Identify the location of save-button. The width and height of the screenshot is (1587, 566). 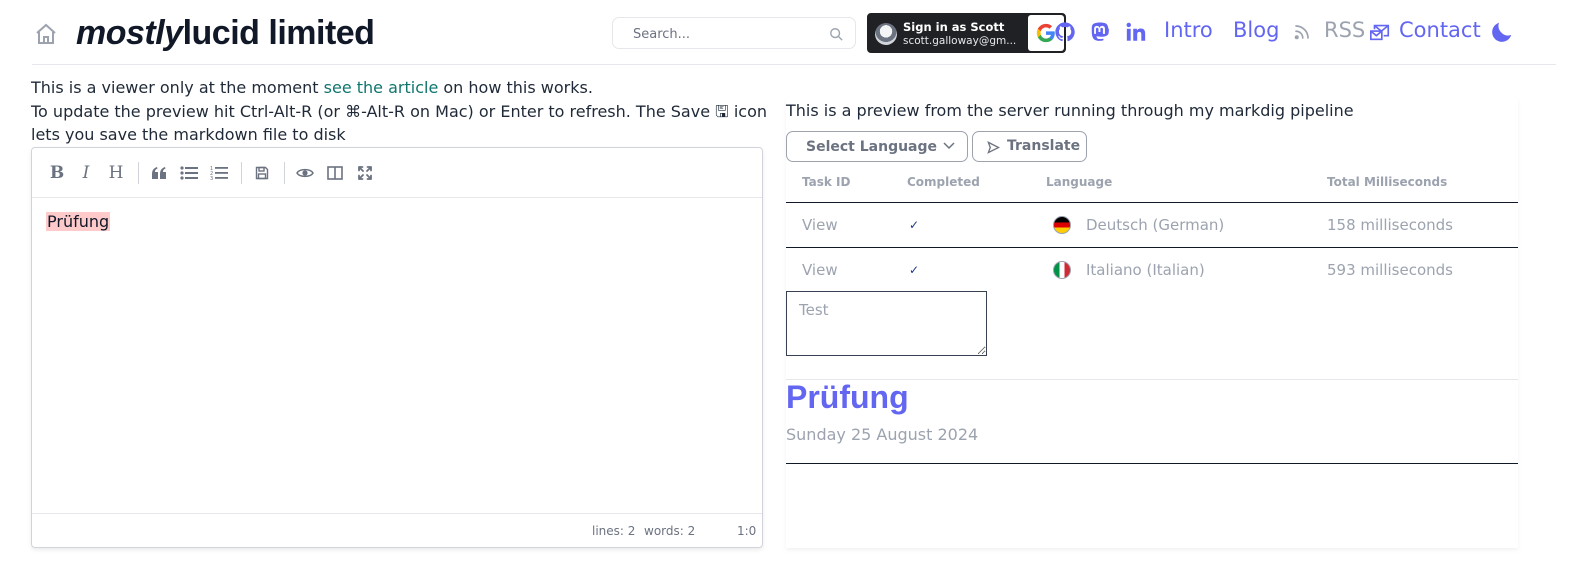
(262, 173).